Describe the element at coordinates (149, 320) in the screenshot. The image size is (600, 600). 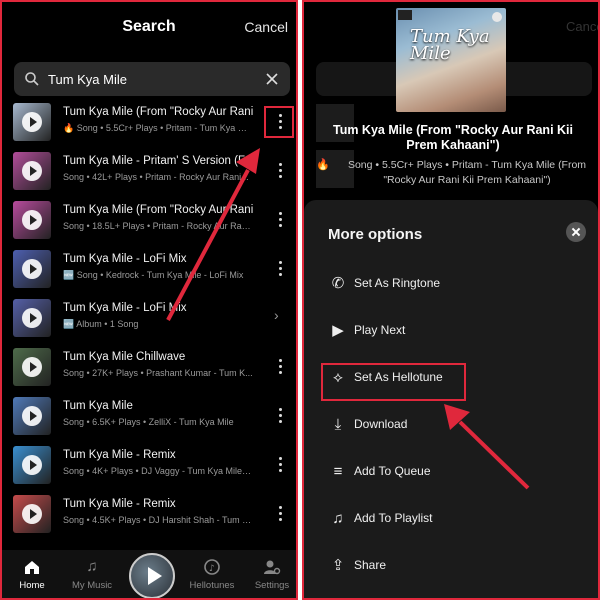
I see `result-row: Tum Kya Mile - LoFi Mix 🆕 Album • 1 Song ›` at that location.